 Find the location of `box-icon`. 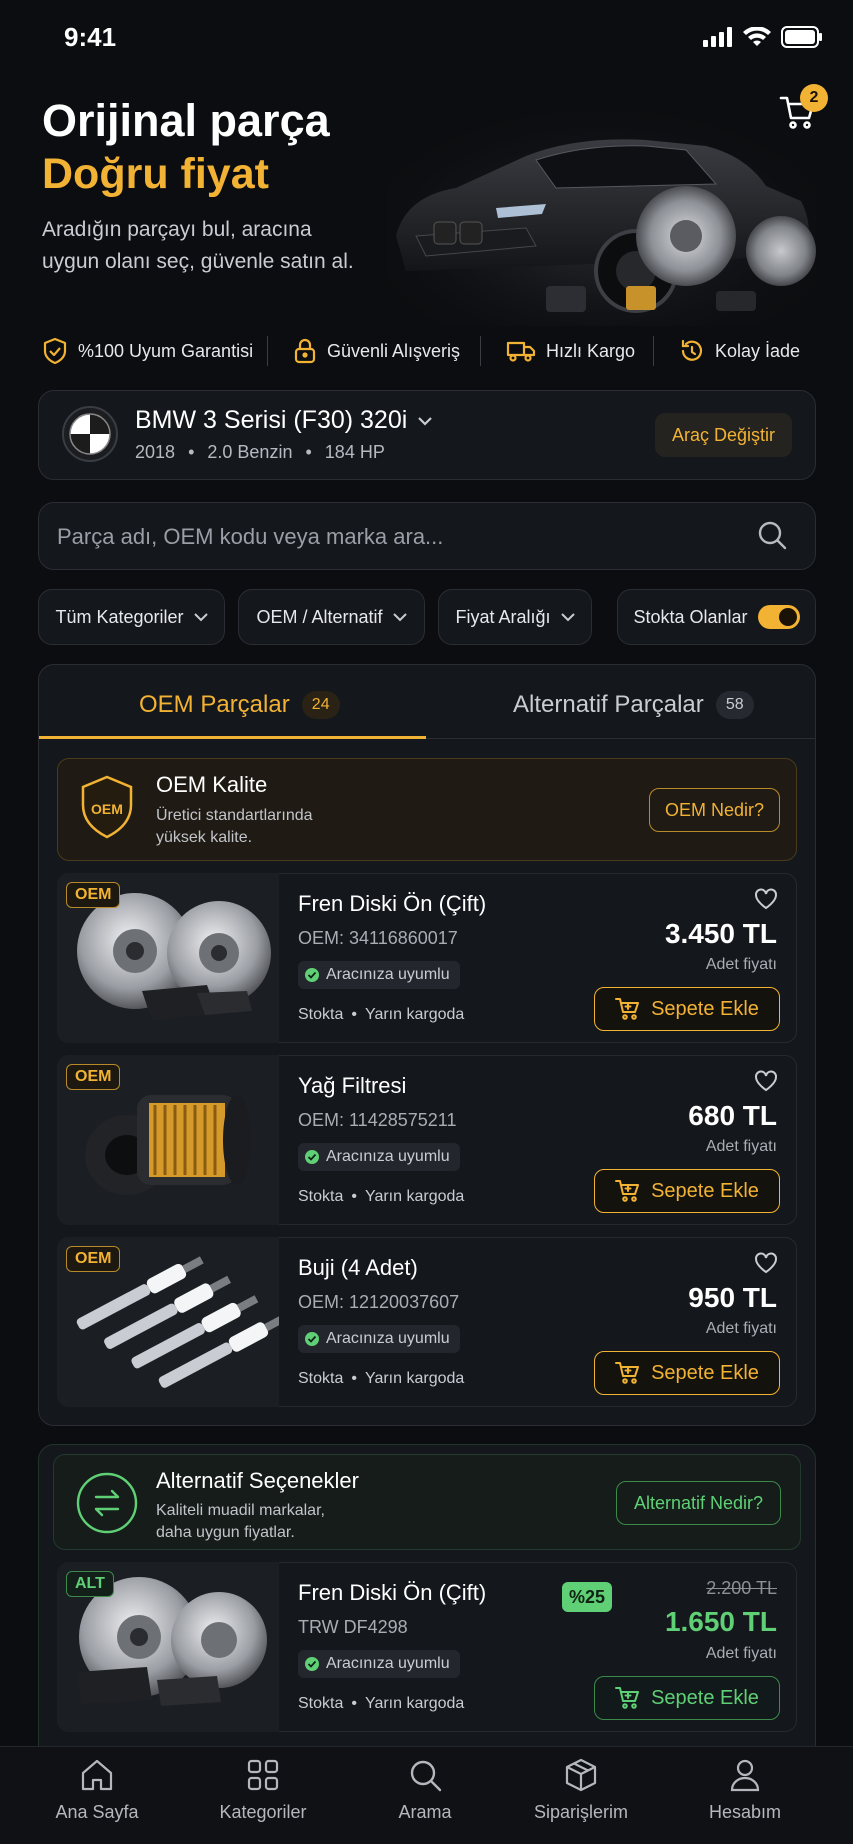

box-icon is located at coordinates (581, 1775).